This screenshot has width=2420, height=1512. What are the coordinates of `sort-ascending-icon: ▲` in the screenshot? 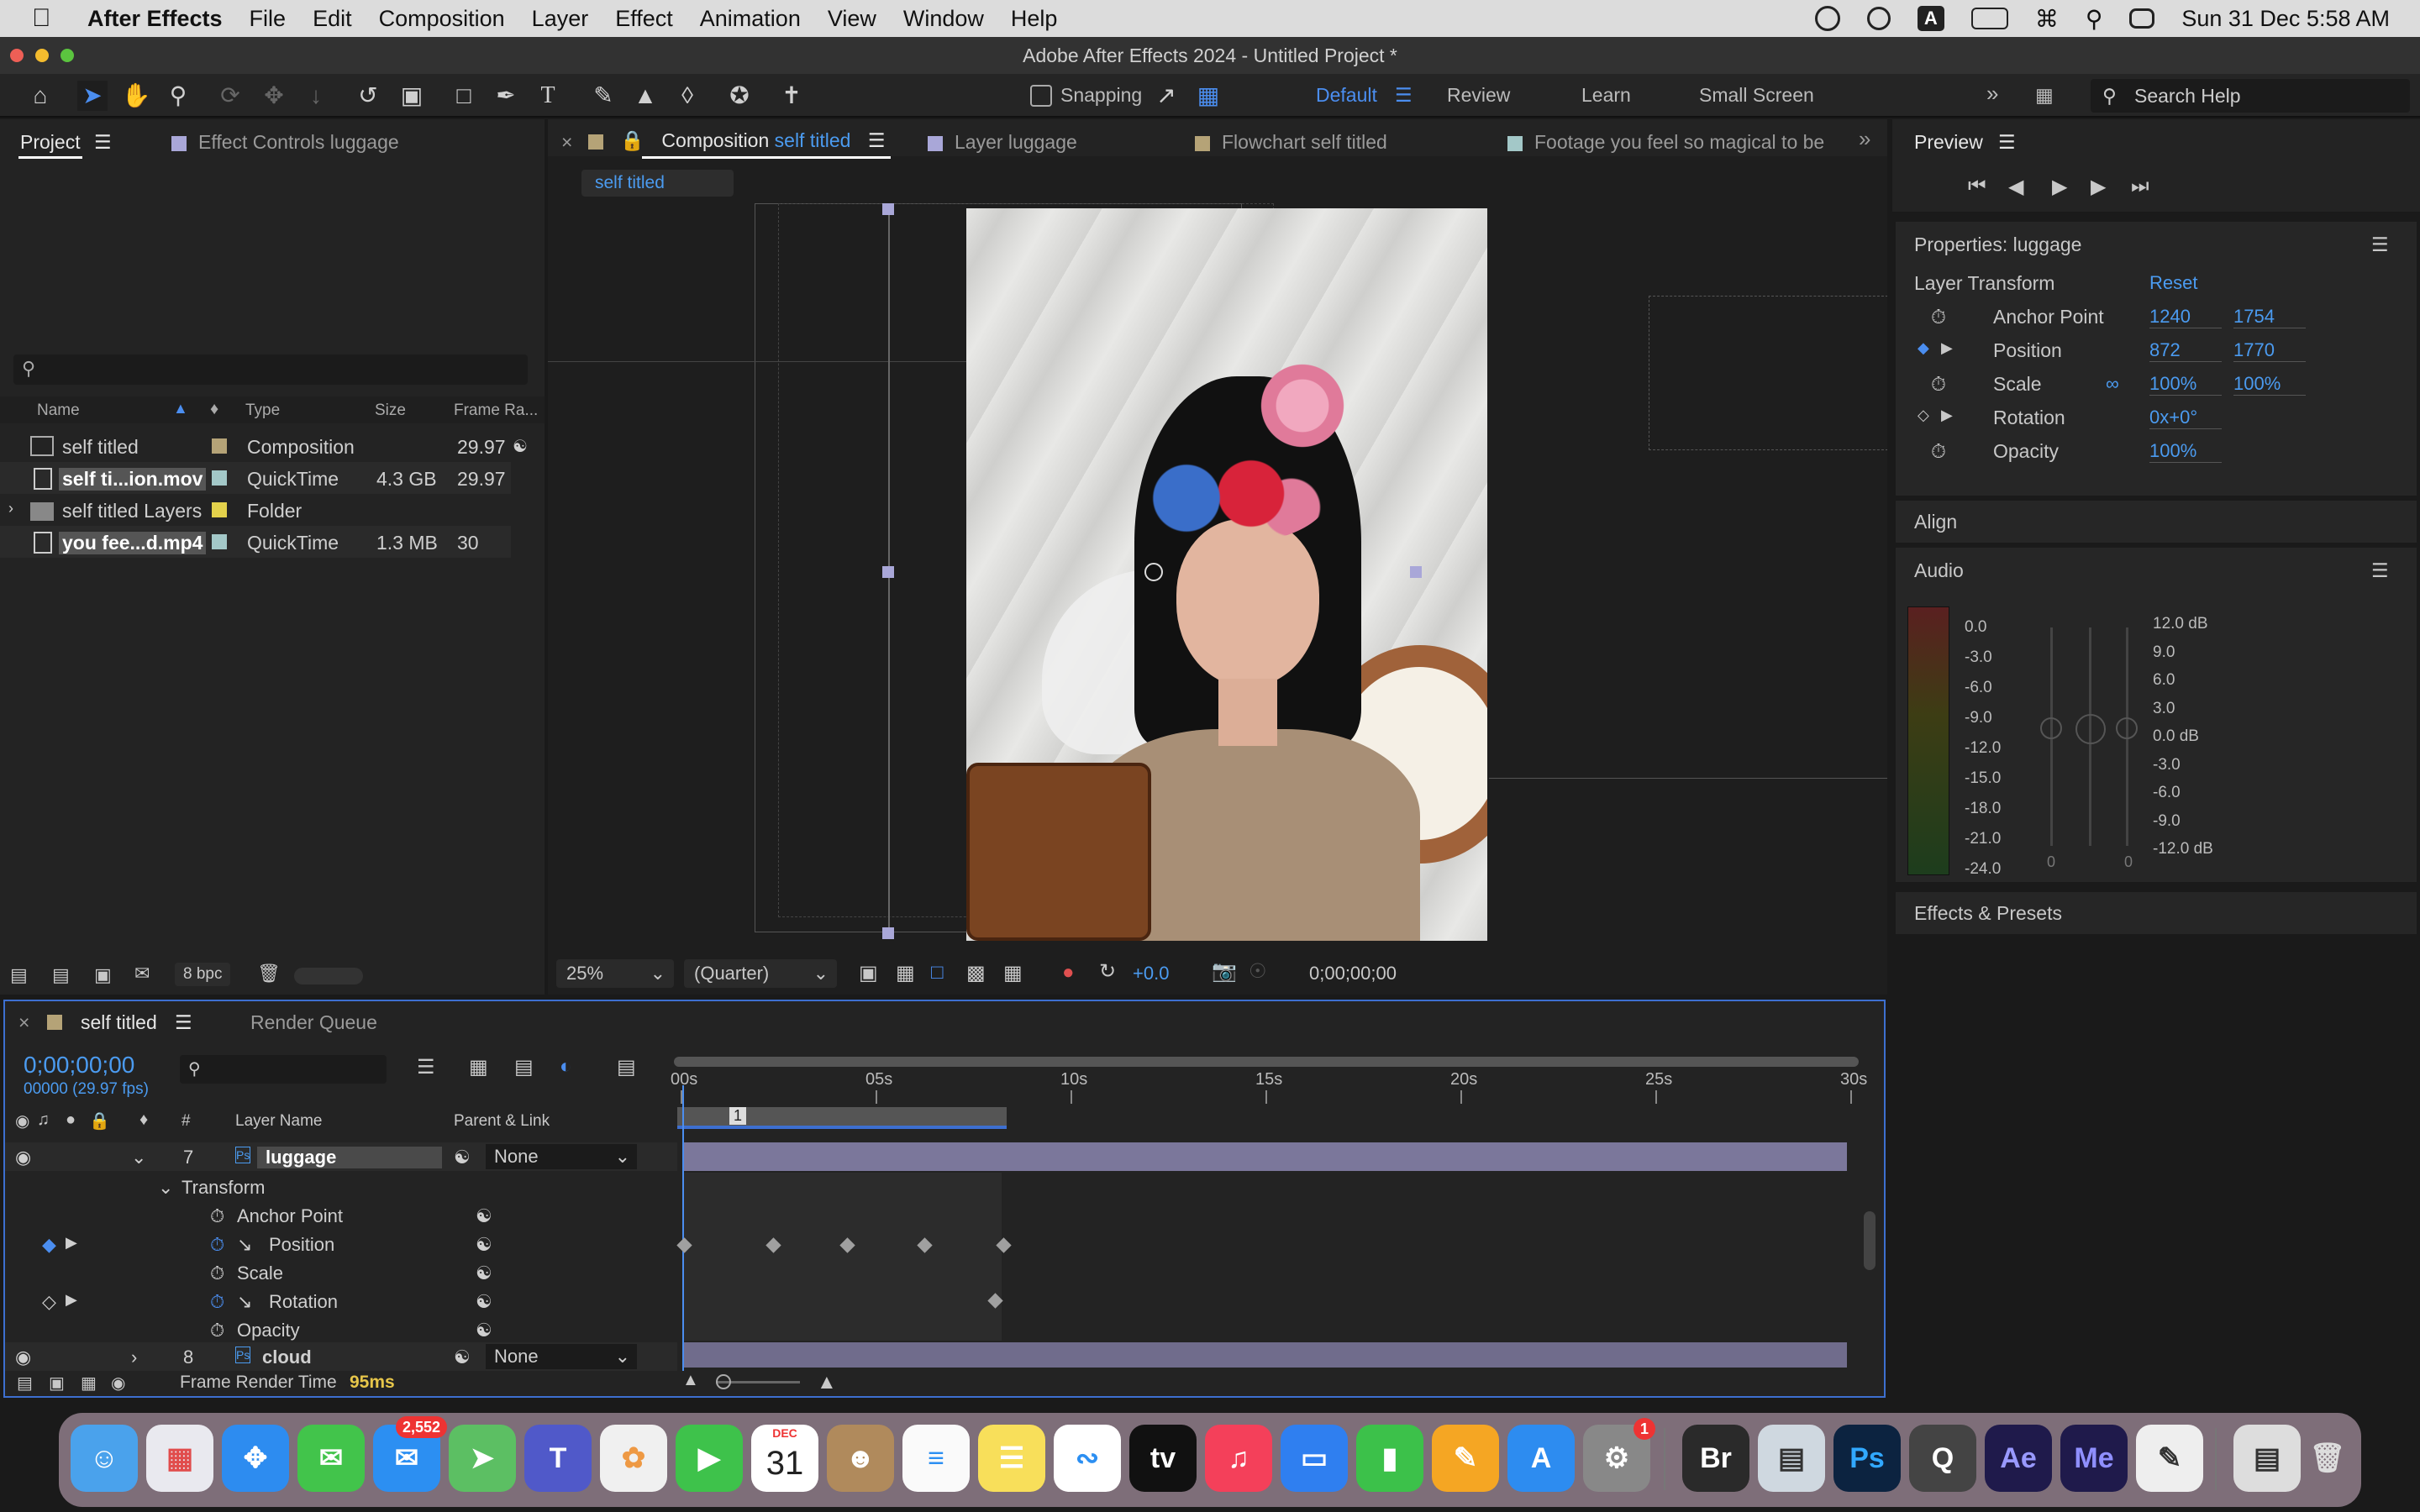 It's located at (180, 408).